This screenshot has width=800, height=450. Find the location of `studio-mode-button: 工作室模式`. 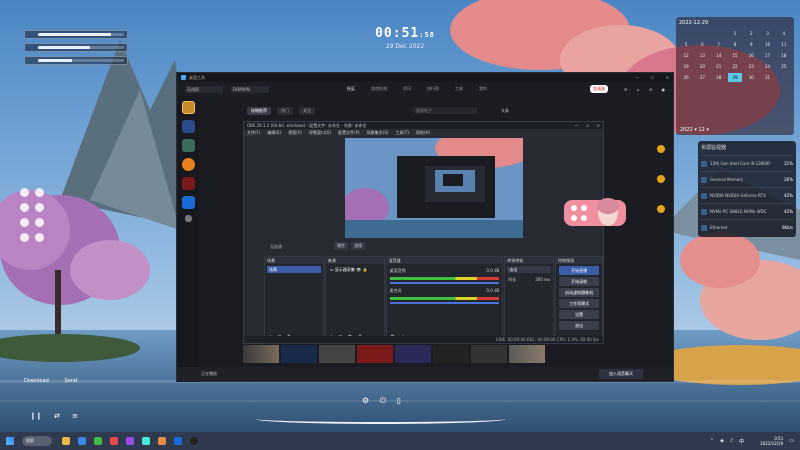

studio-mode-button: 工作室模式 is located at coordinates (579, 303).